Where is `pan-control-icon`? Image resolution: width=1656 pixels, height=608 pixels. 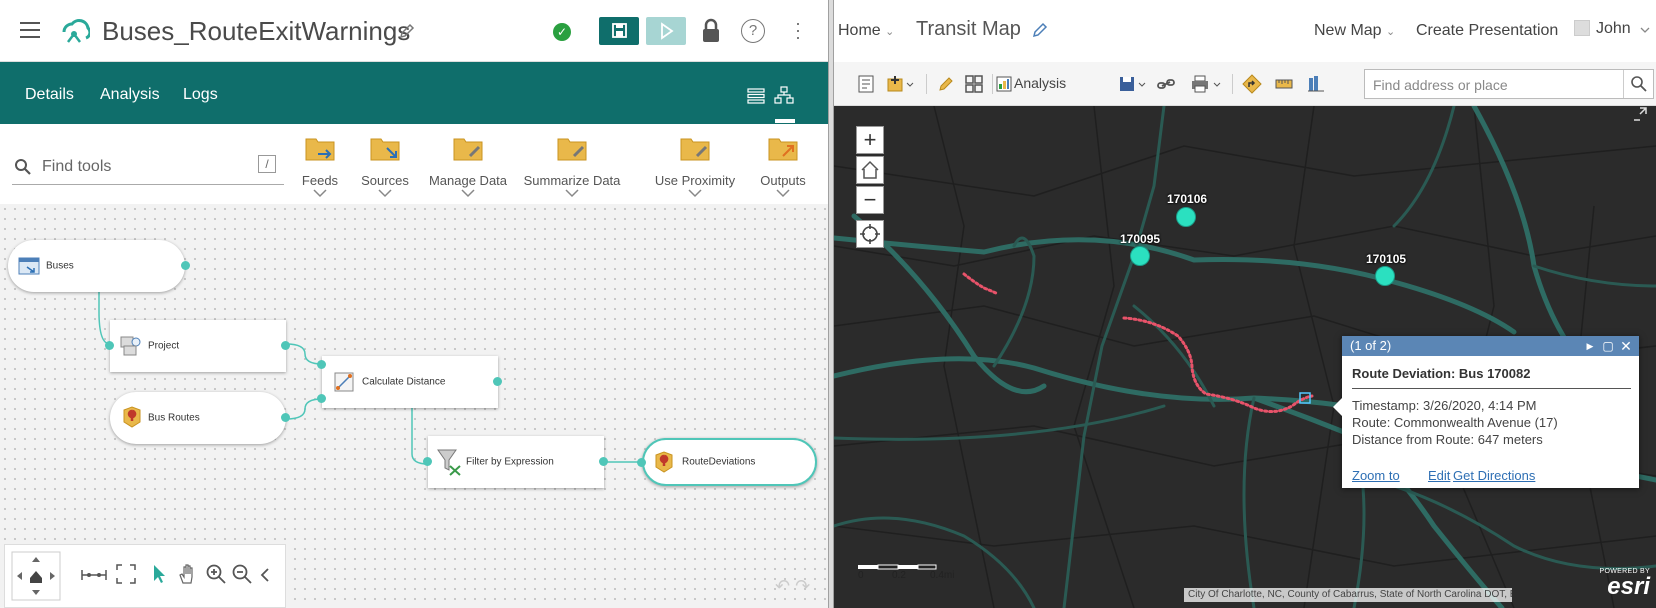 pan-control-icon is located at coordinates (36, 576).